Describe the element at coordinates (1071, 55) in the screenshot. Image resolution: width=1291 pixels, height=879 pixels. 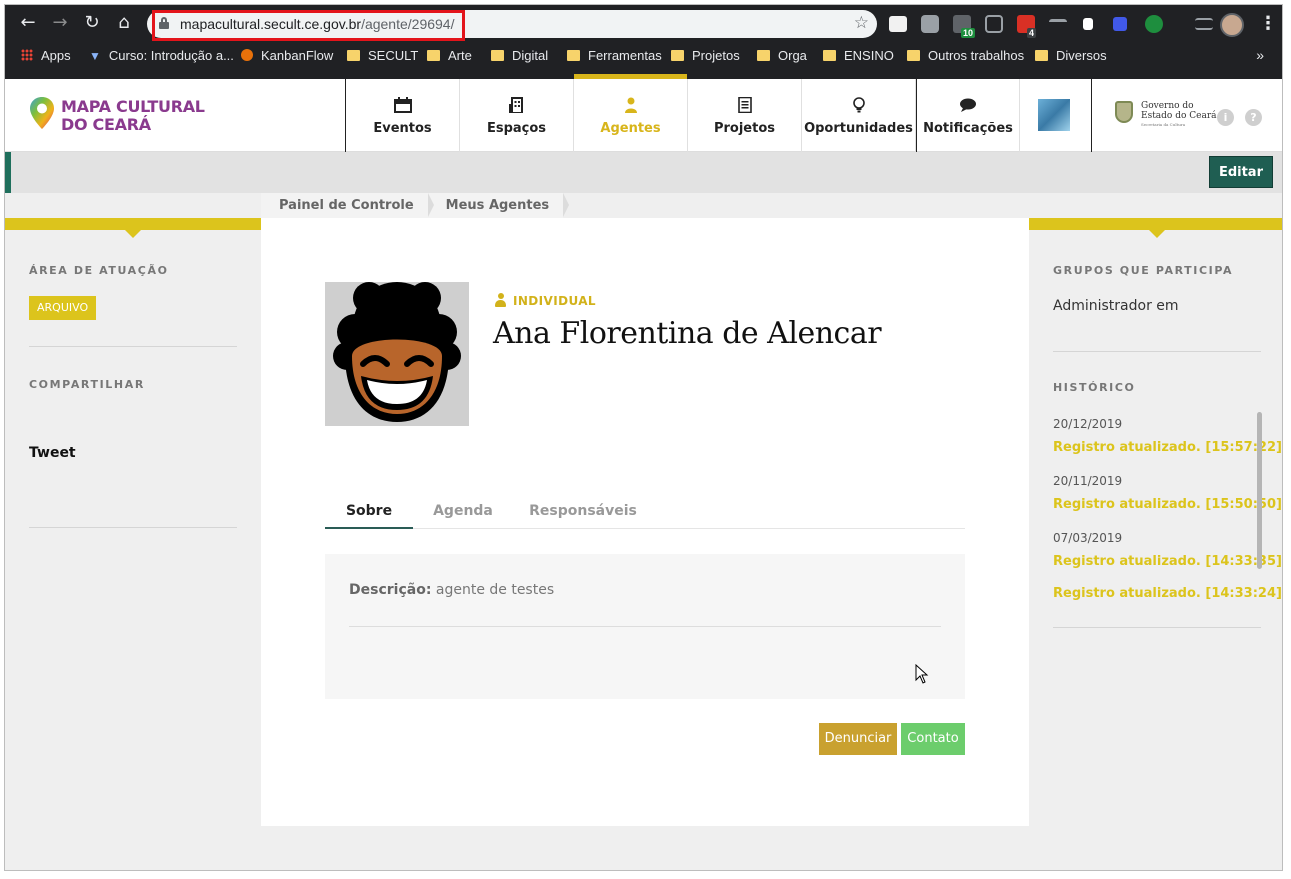
I see `bookmark-folder-diversos: Diversos` at that location.